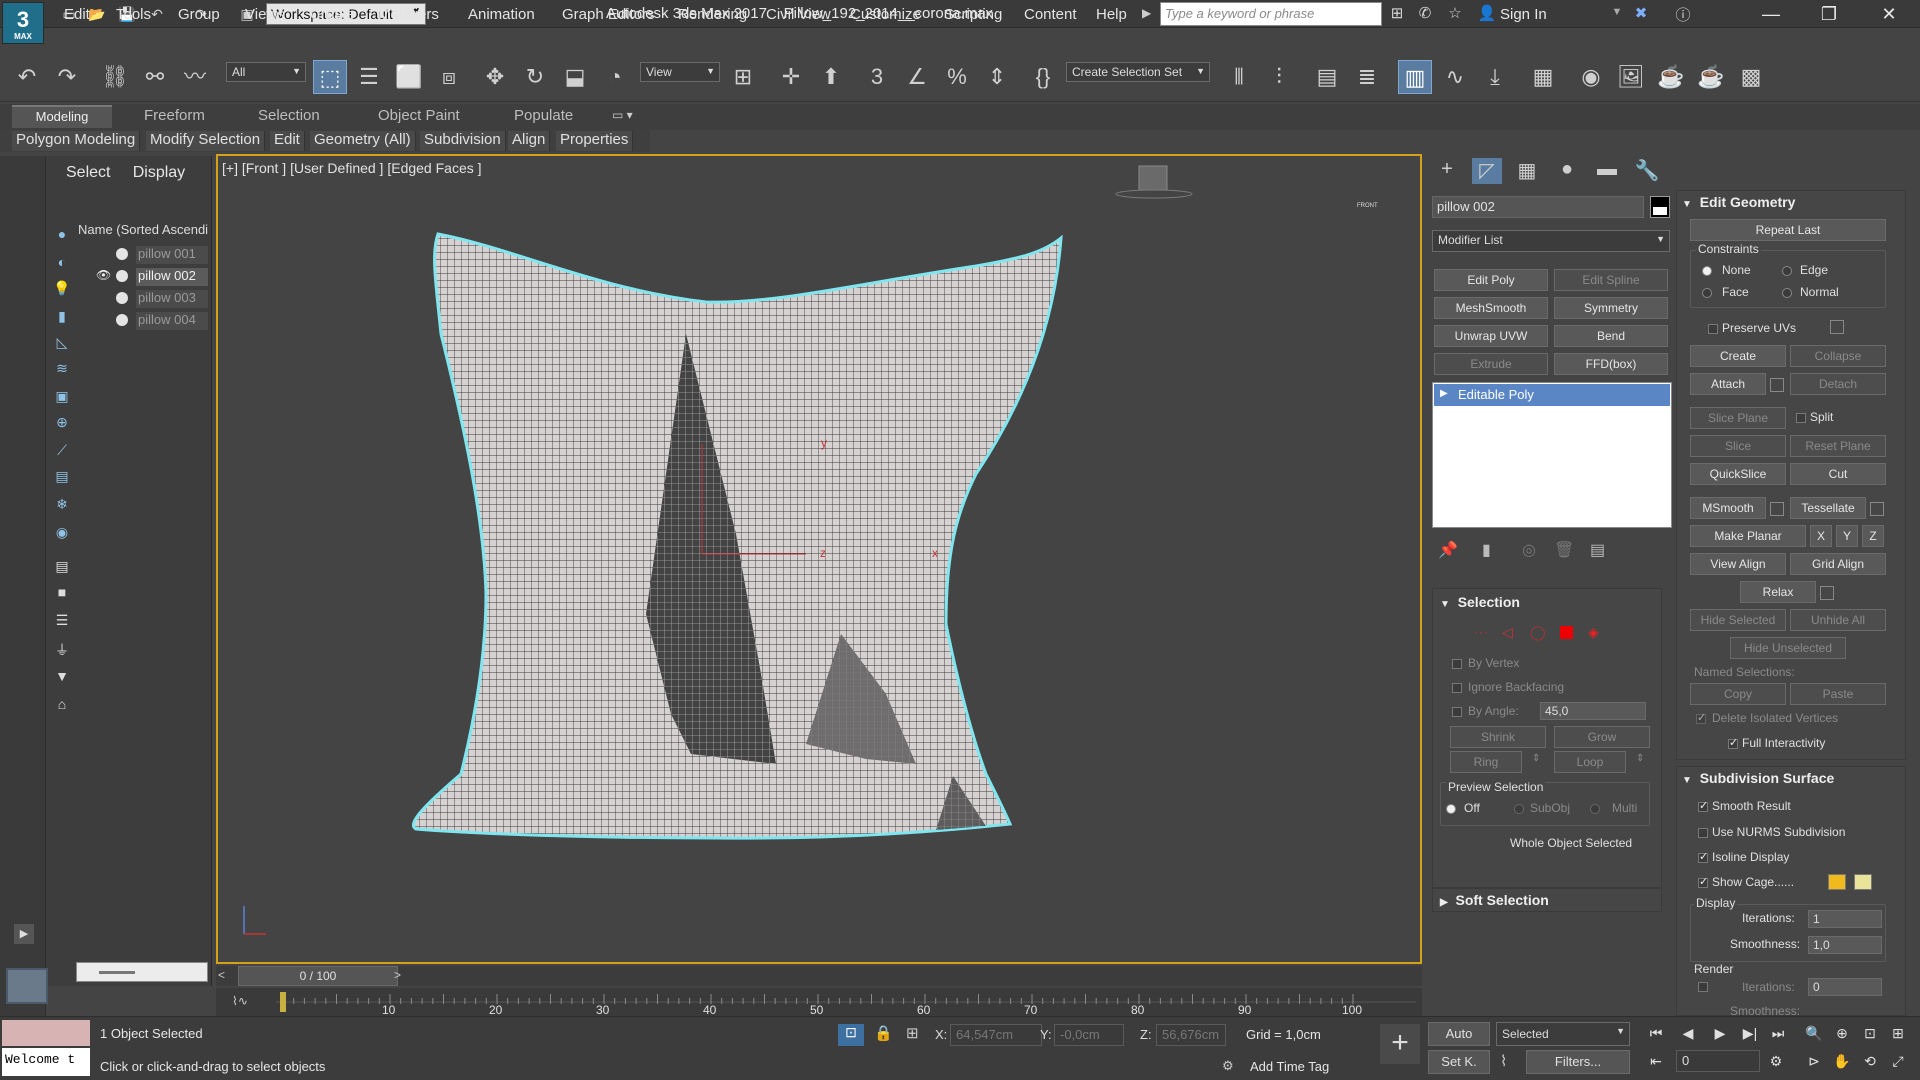 The height and width of the screenshot is (1080, 1920). What do you see at coordinates (27, 986) in the screenshot?
I see `maxscript-listener-icon` at bounding box center [27, 986].